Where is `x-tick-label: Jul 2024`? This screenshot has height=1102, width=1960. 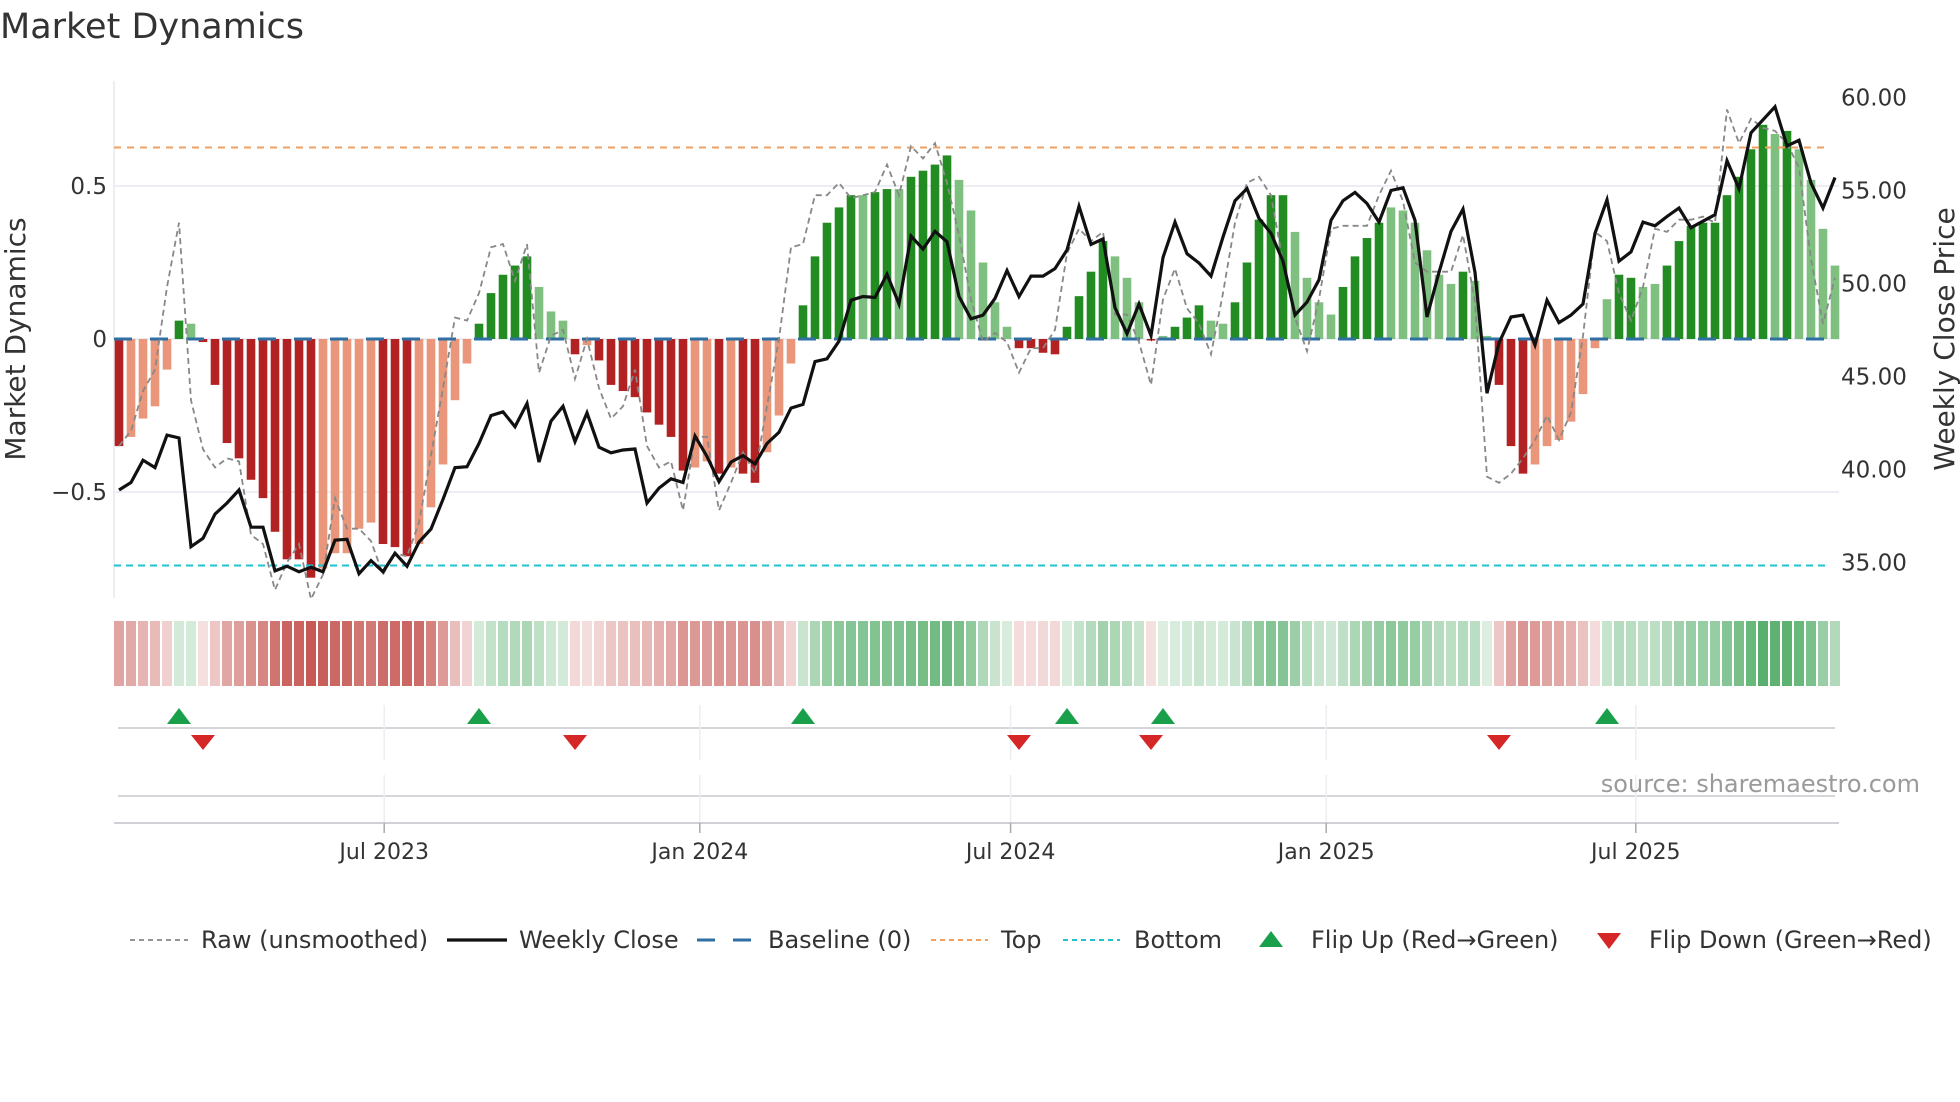 x-tick-label: Jul 2024 is located at coordinates (1010, 852).